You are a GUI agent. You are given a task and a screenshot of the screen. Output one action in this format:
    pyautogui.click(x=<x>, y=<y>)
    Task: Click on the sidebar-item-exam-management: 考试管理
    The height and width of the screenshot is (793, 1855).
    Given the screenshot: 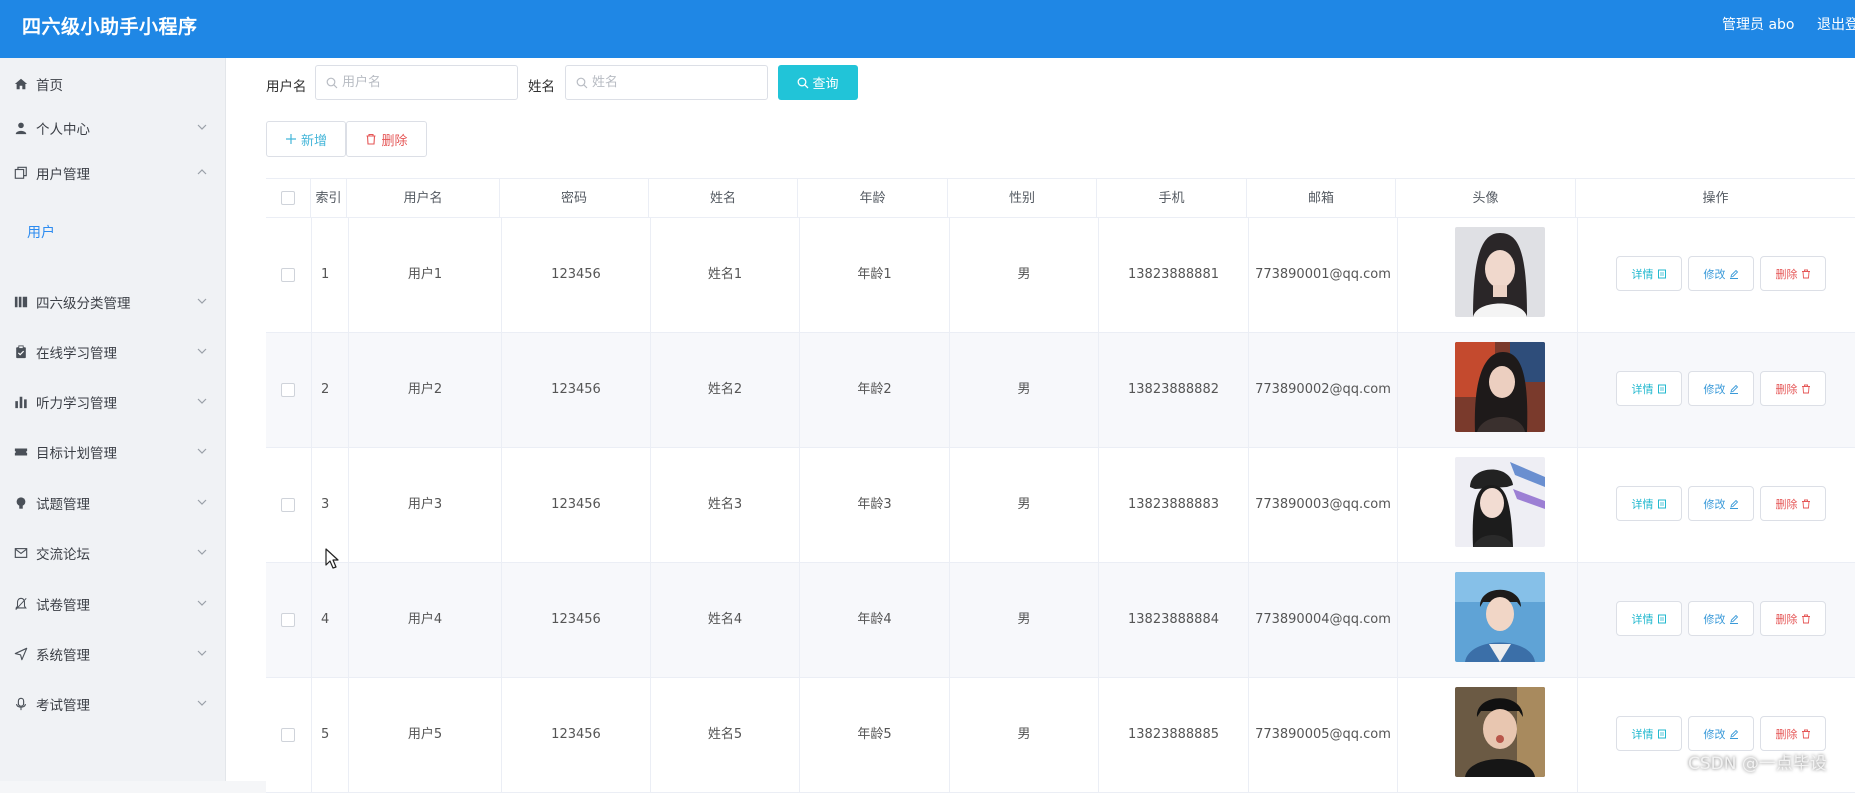 What is the action you would take?
    pyautogui.click(x=113, y=704)
    